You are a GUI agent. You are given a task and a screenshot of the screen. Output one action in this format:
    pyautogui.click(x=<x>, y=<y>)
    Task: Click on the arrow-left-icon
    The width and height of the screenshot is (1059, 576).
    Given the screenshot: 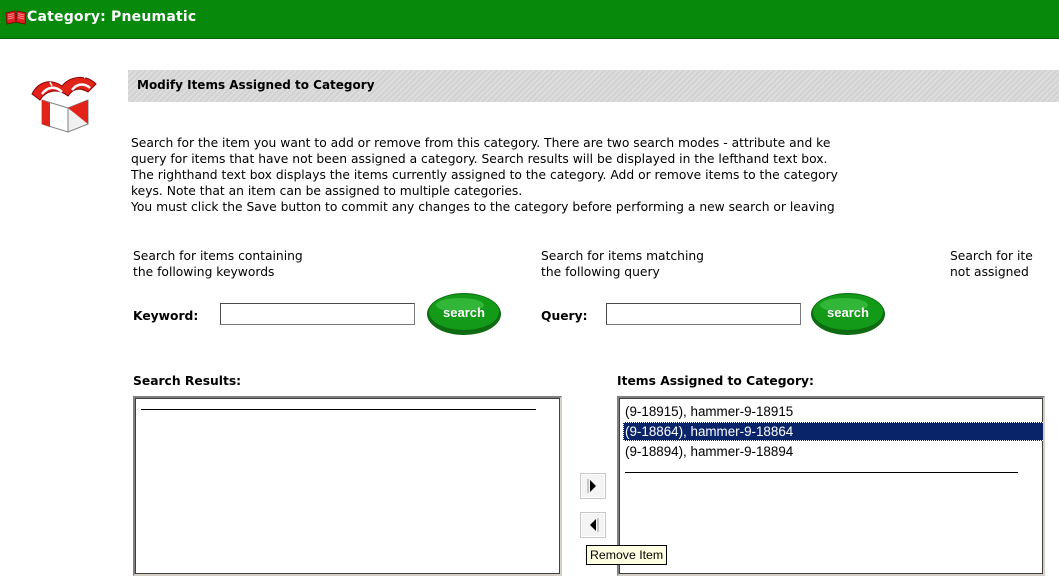 What is the action you would take?
    pyautogui.click(x=593, y=525)
    